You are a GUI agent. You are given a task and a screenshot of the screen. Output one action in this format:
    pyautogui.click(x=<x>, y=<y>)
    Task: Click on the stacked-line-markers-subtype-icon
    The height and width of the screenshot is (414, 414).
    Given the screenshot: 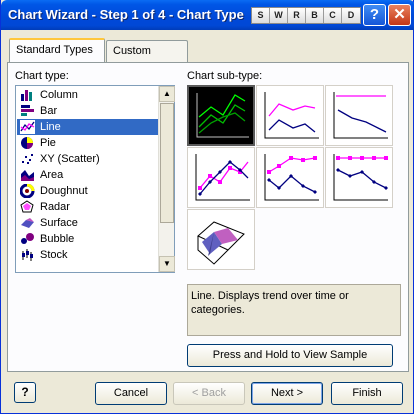 What is the action you would take?
    pyautogui.click(x=291, y=177)
    